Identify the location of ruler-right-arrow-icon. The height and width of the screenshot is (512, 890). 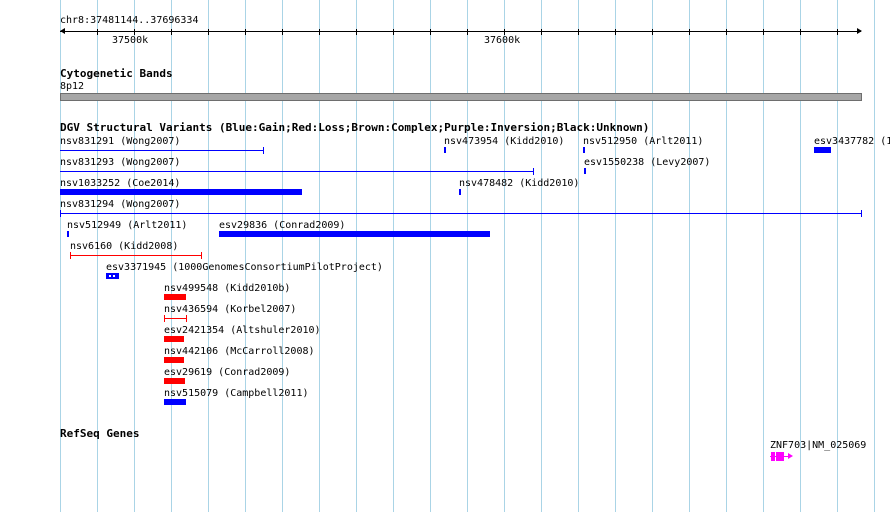
(859, 31).